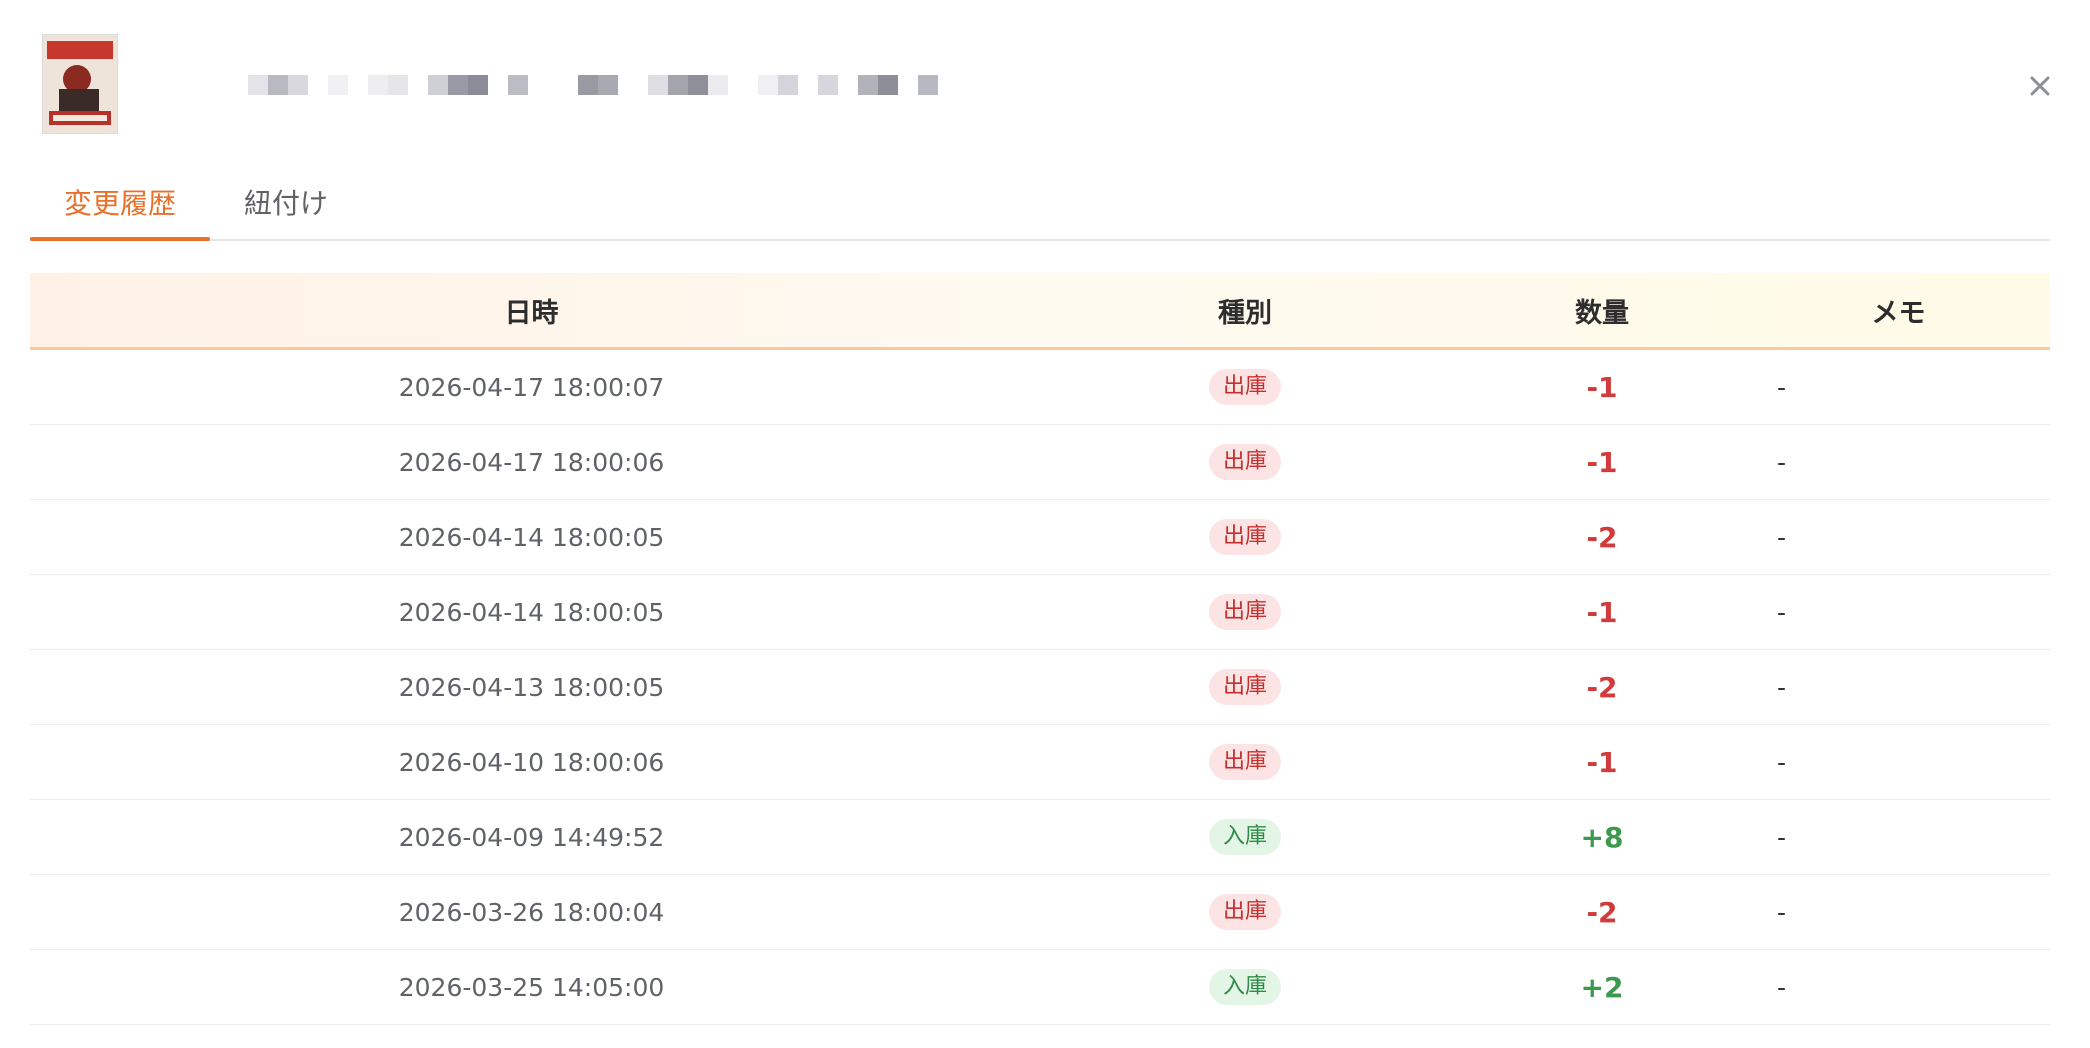 This screenshot has width=2090, height=1048. I want to click on header-qty: 数量, so click(1602, 313).